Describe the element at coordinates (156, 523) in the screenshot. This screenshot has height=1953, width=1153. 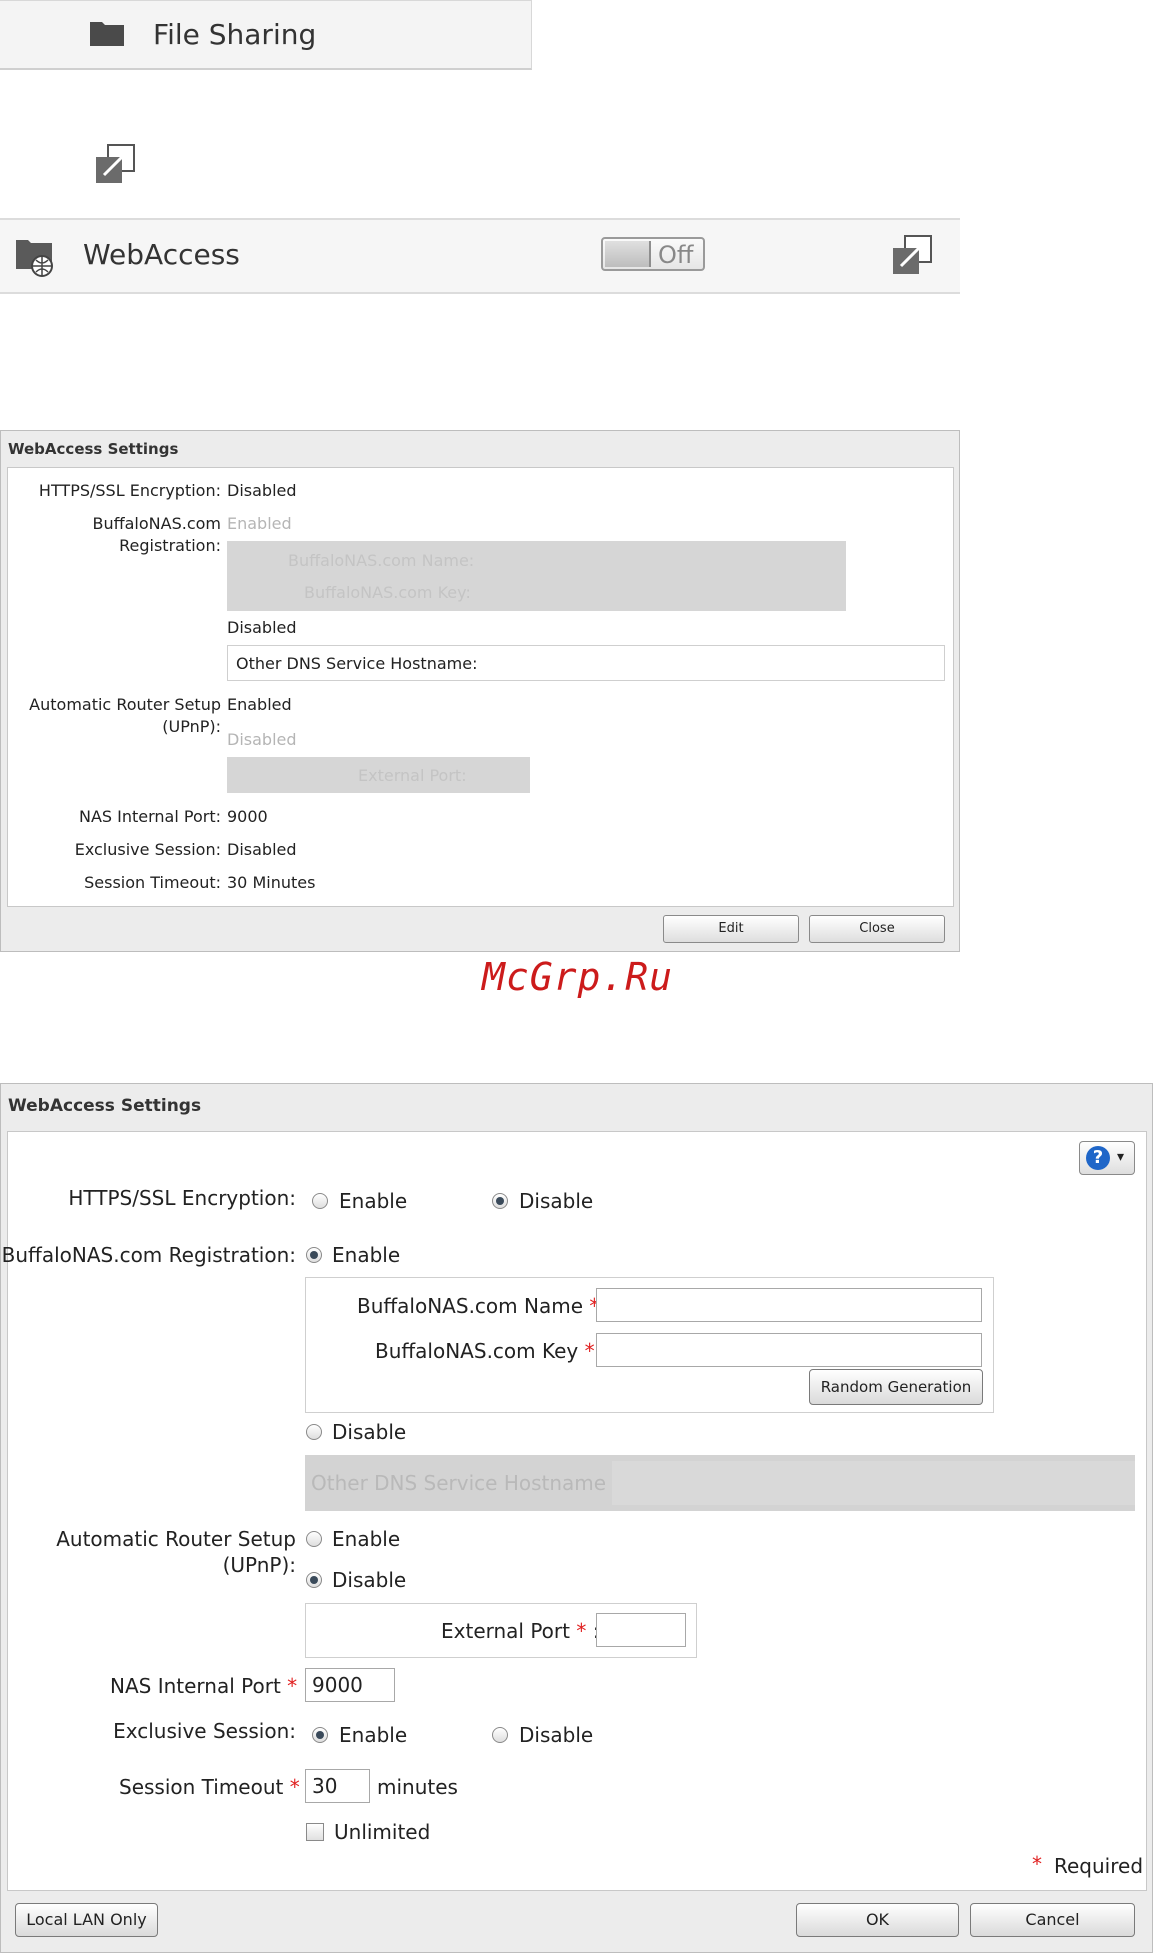
I see `registration-label: BuffaloNAS.com` at that location.